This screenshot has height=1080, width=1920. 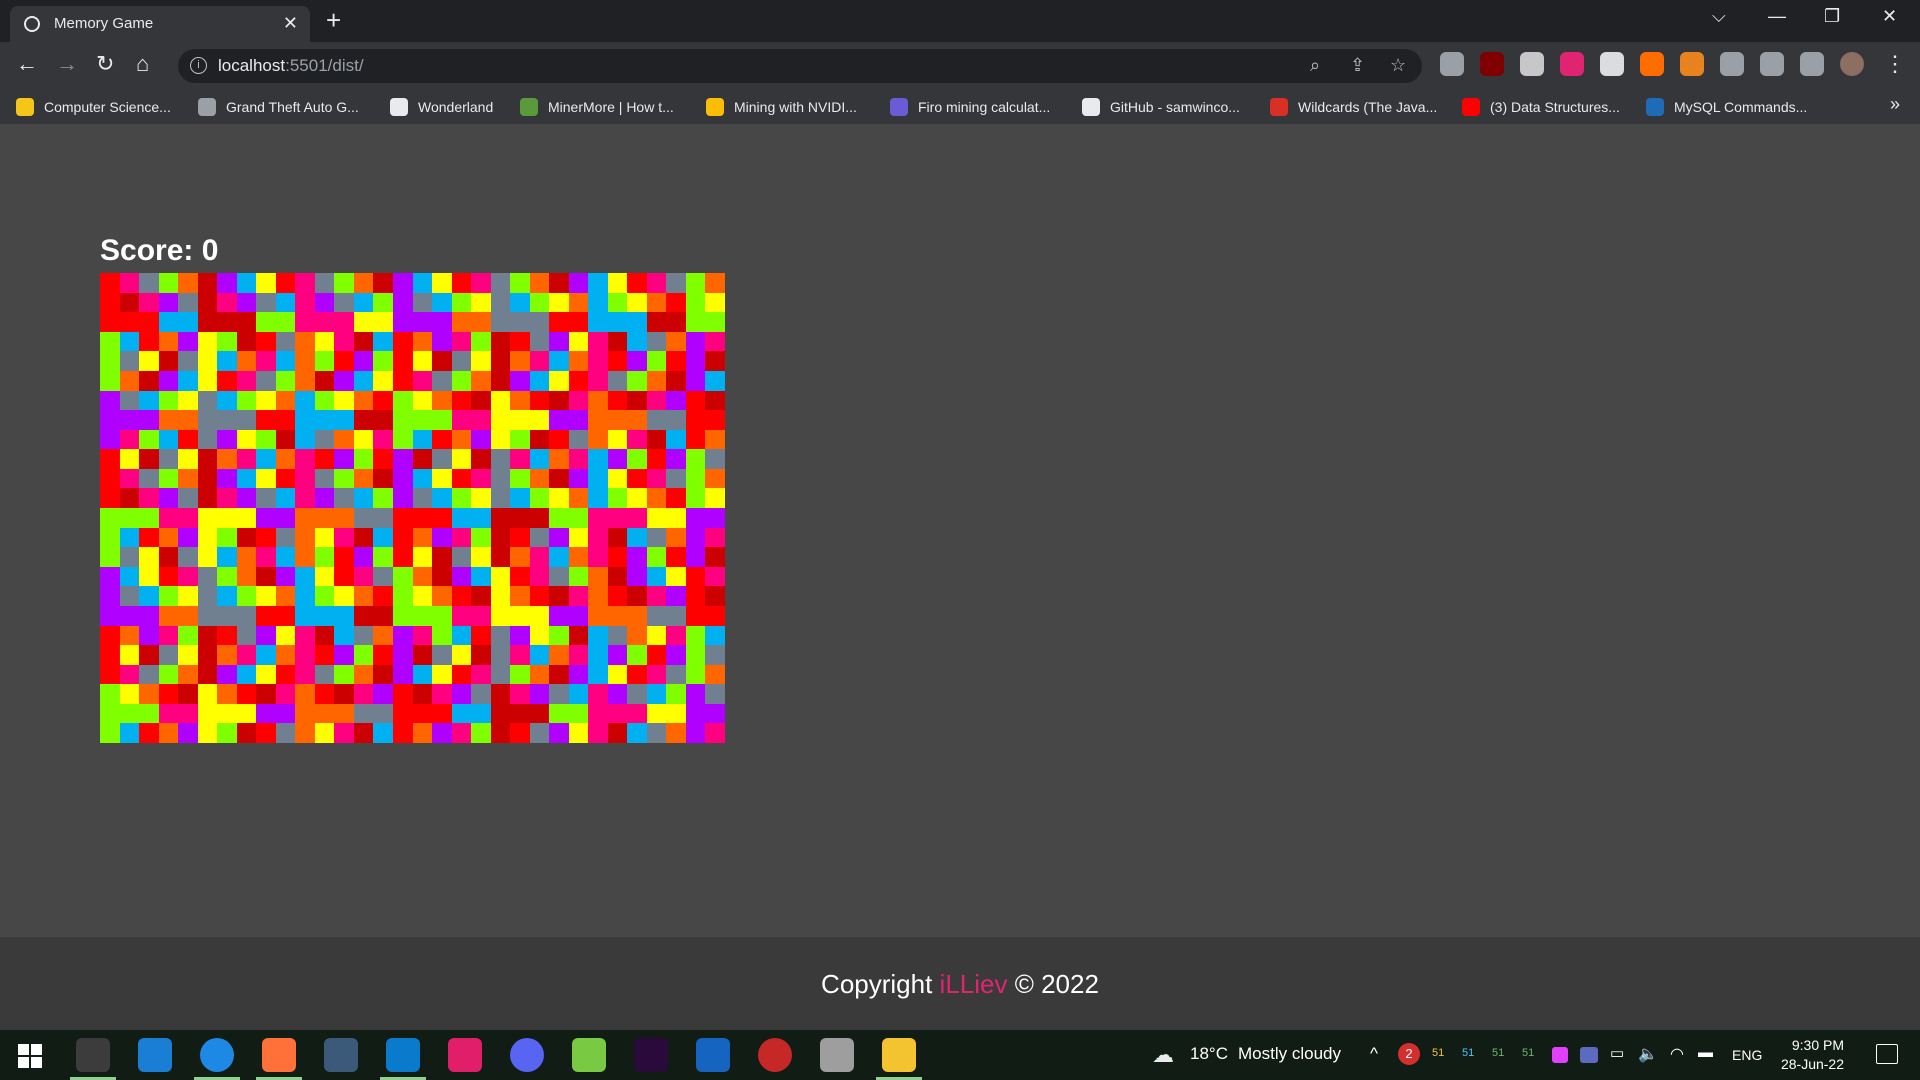 What do you see at coordinates (1357, 65) in the screenshot?
I see `share-icon: ⇪` at bounding box center [1357, 65].